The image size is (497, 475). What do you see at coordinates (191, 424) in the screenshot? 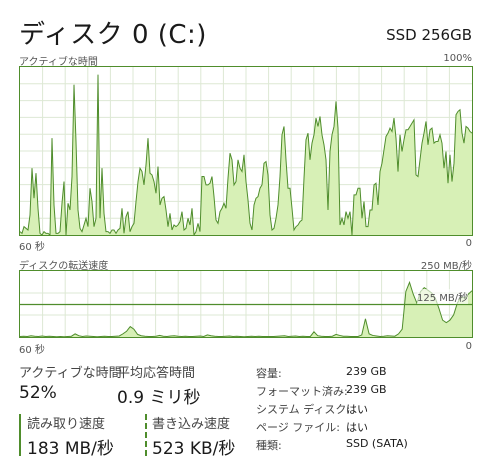
I see `write-speed-label: 書き込み速度` at bounding box center [191, 424].